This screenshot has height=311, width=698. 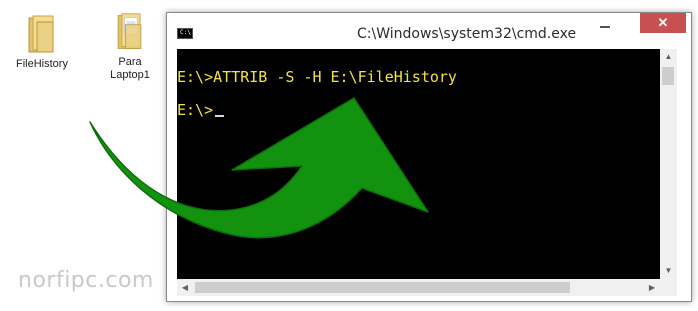 What do you see at coordinates (220, 116) in the screenshot?
I see `text-cursor` at bounding box center [220, 116].